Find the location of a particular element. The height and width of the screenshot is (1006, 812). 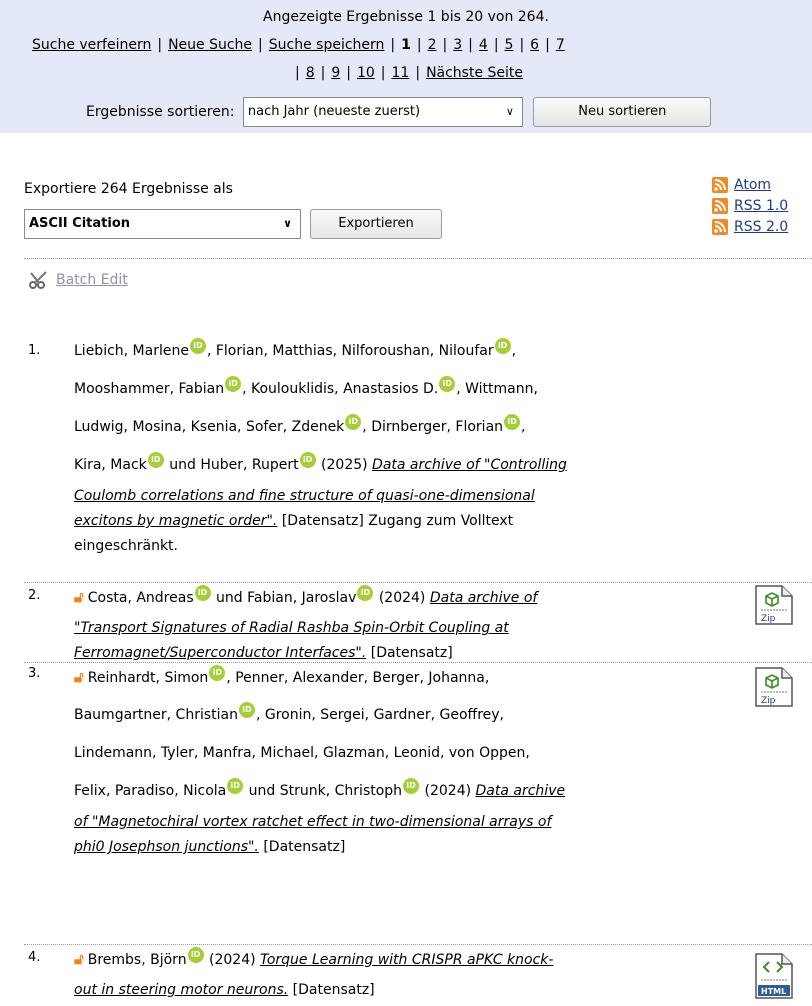

author-name: Reinhardt, Simon is located at coordinates (148, 678).